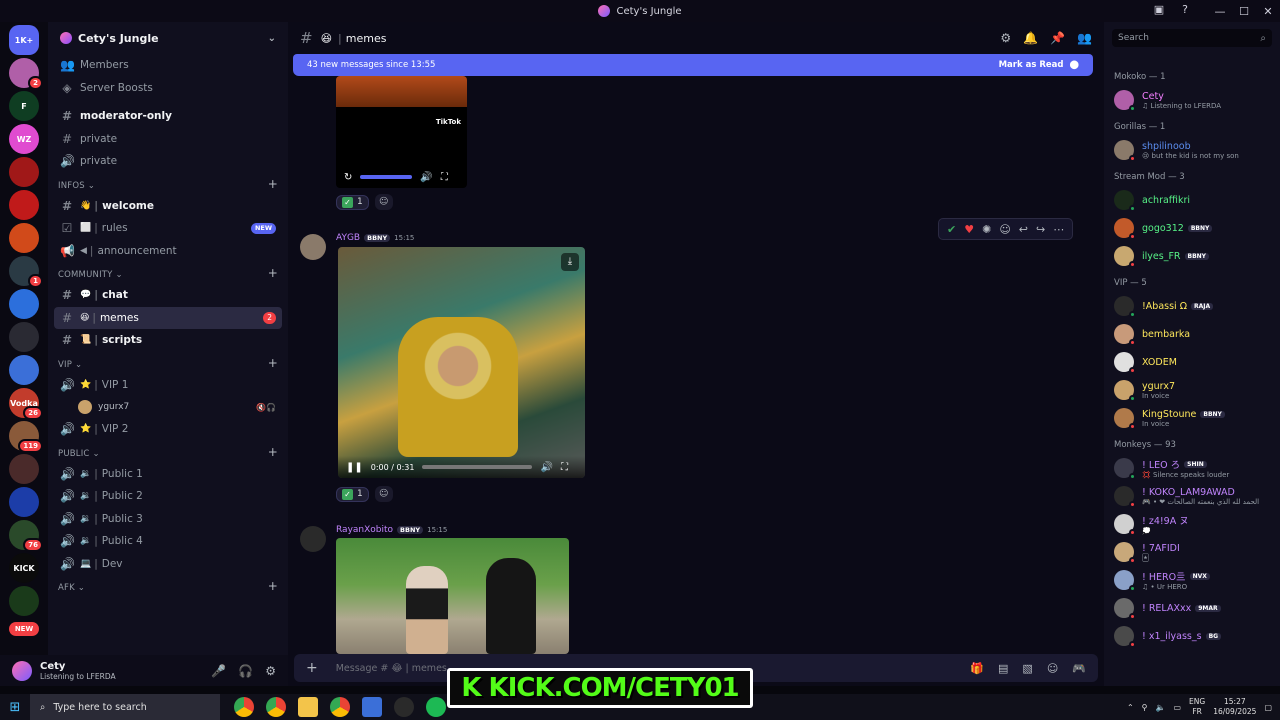 Image resolution: width=1280 pixels, height=720 pixels. I want to click on video-progress, so click(477, 467).